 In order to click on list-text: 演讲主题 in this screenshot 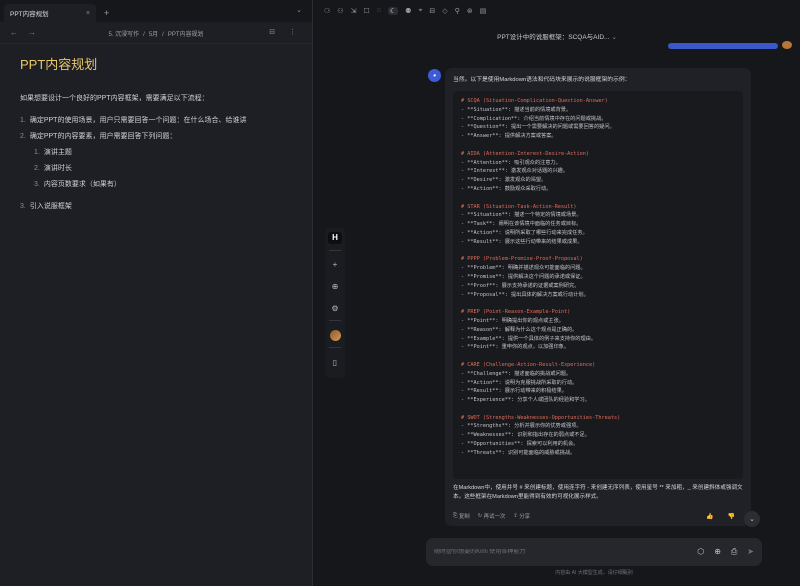, I will do `click(57, 152)`.